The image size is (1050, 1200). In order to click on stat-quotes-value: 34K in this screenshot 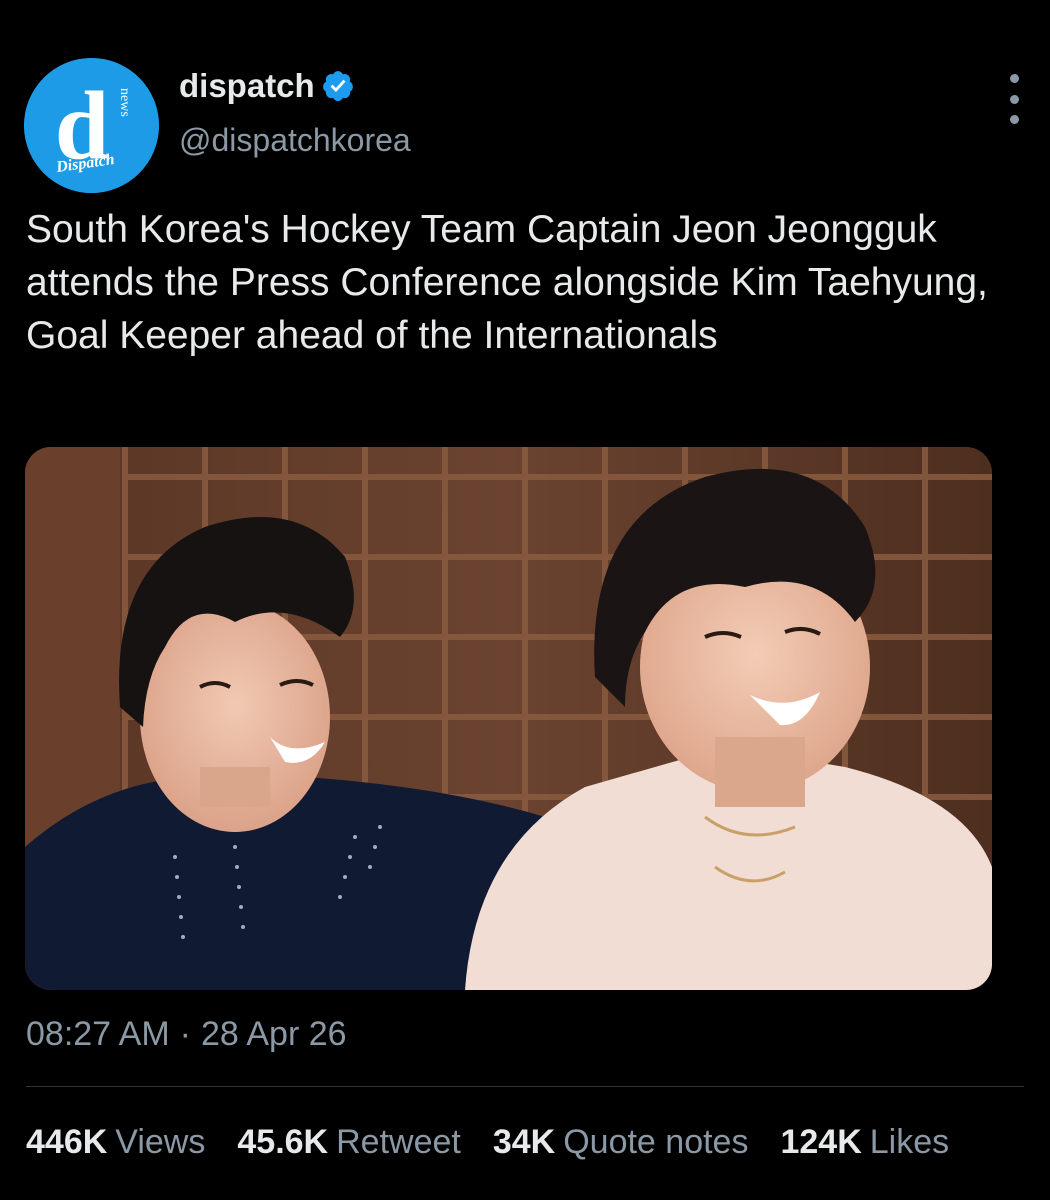, I will do `click(524, 1142)`.